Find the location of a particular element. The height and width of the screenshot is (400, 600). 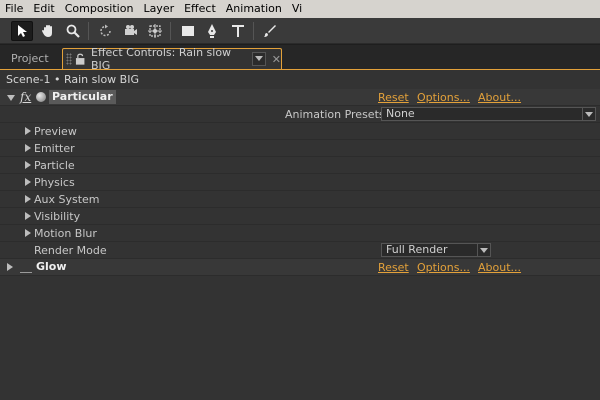

fx-toggle-glow is located at coordinates (26, 267).